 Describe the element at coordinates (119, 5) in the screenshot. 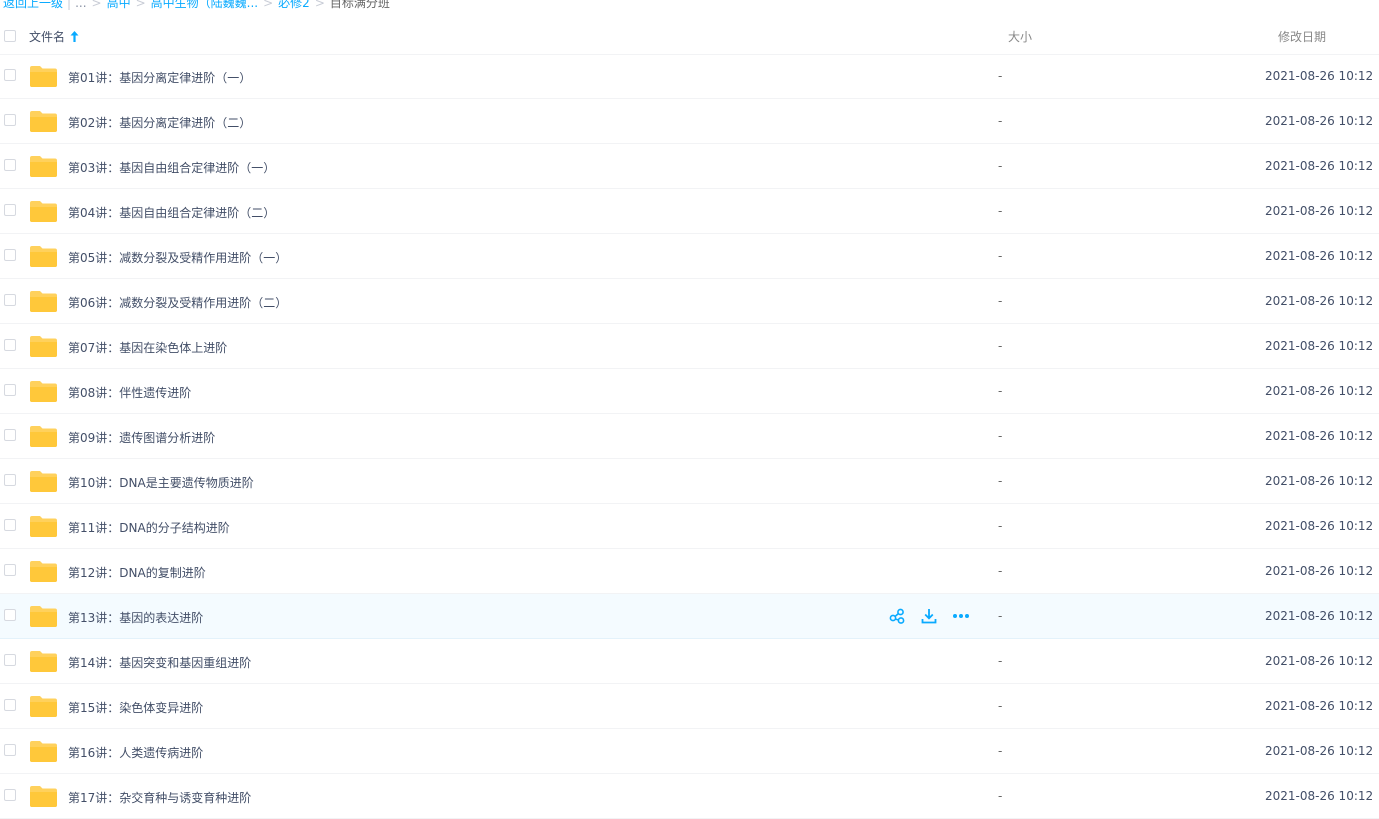

I see `breadcrumb-item: 高中` at that location.